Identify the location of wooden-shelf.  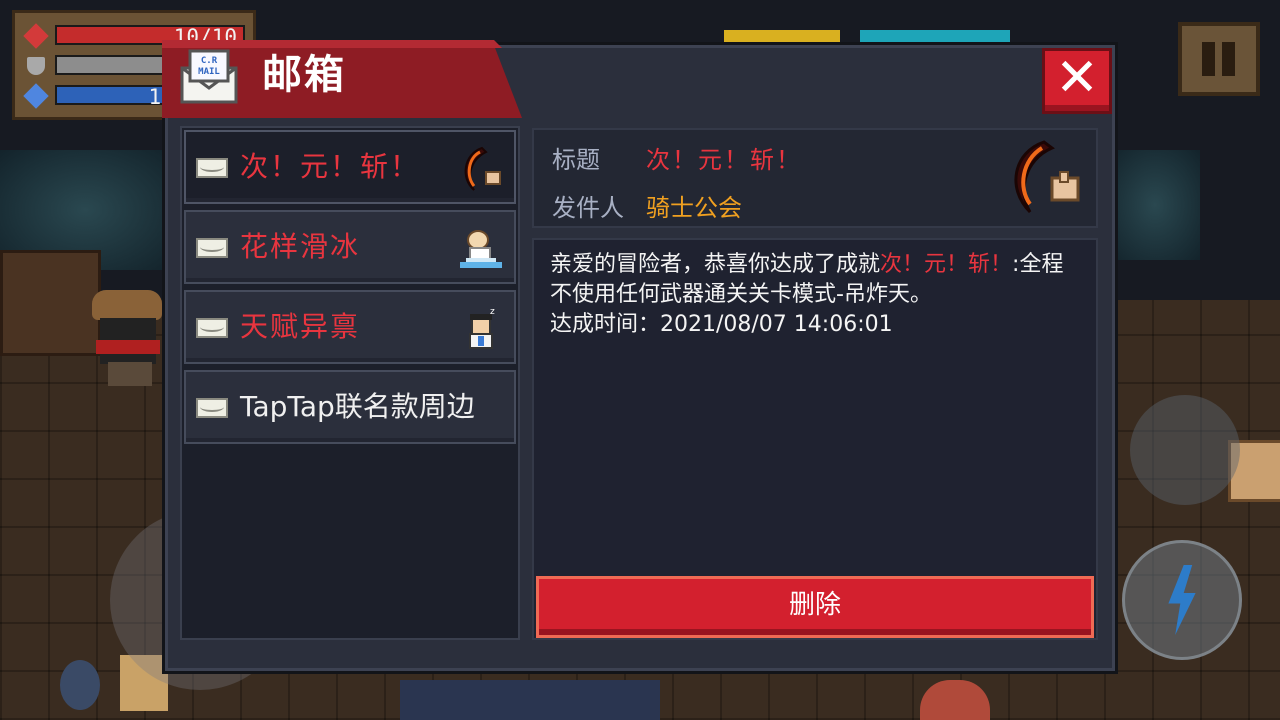
(50, 303).